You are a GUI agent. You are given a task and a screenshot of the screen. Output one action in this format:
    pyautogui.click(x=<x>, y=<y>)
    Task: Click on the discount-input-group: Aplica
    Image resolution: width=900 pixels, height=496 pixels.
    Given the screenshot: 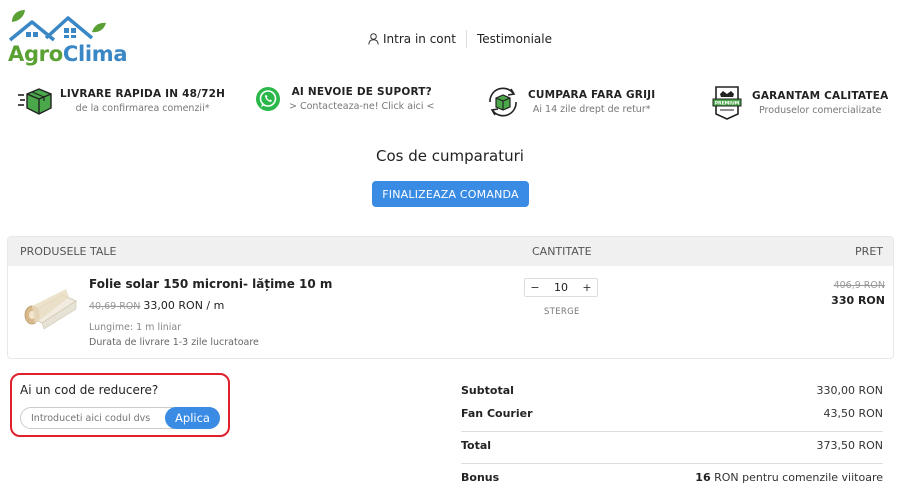 What is the action you would take?
    pyautogui.click(x=120, y=418)
    